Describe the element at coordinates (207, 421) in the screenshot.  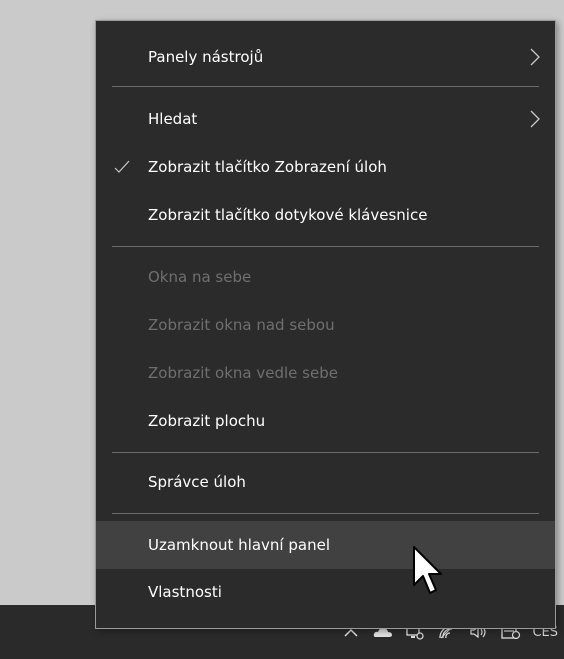
I see `menu-item-label: Zobrazit plochu` at that location.